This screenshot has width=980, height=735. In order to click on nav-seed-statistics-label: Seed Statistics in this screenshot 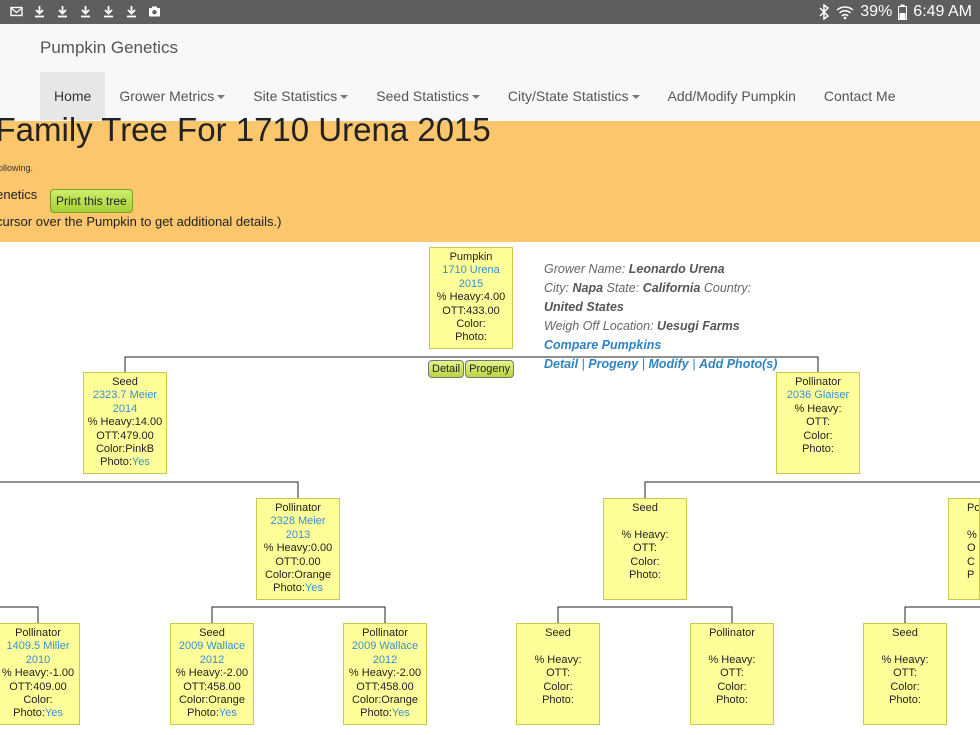, I will do `click(422, 96)`.